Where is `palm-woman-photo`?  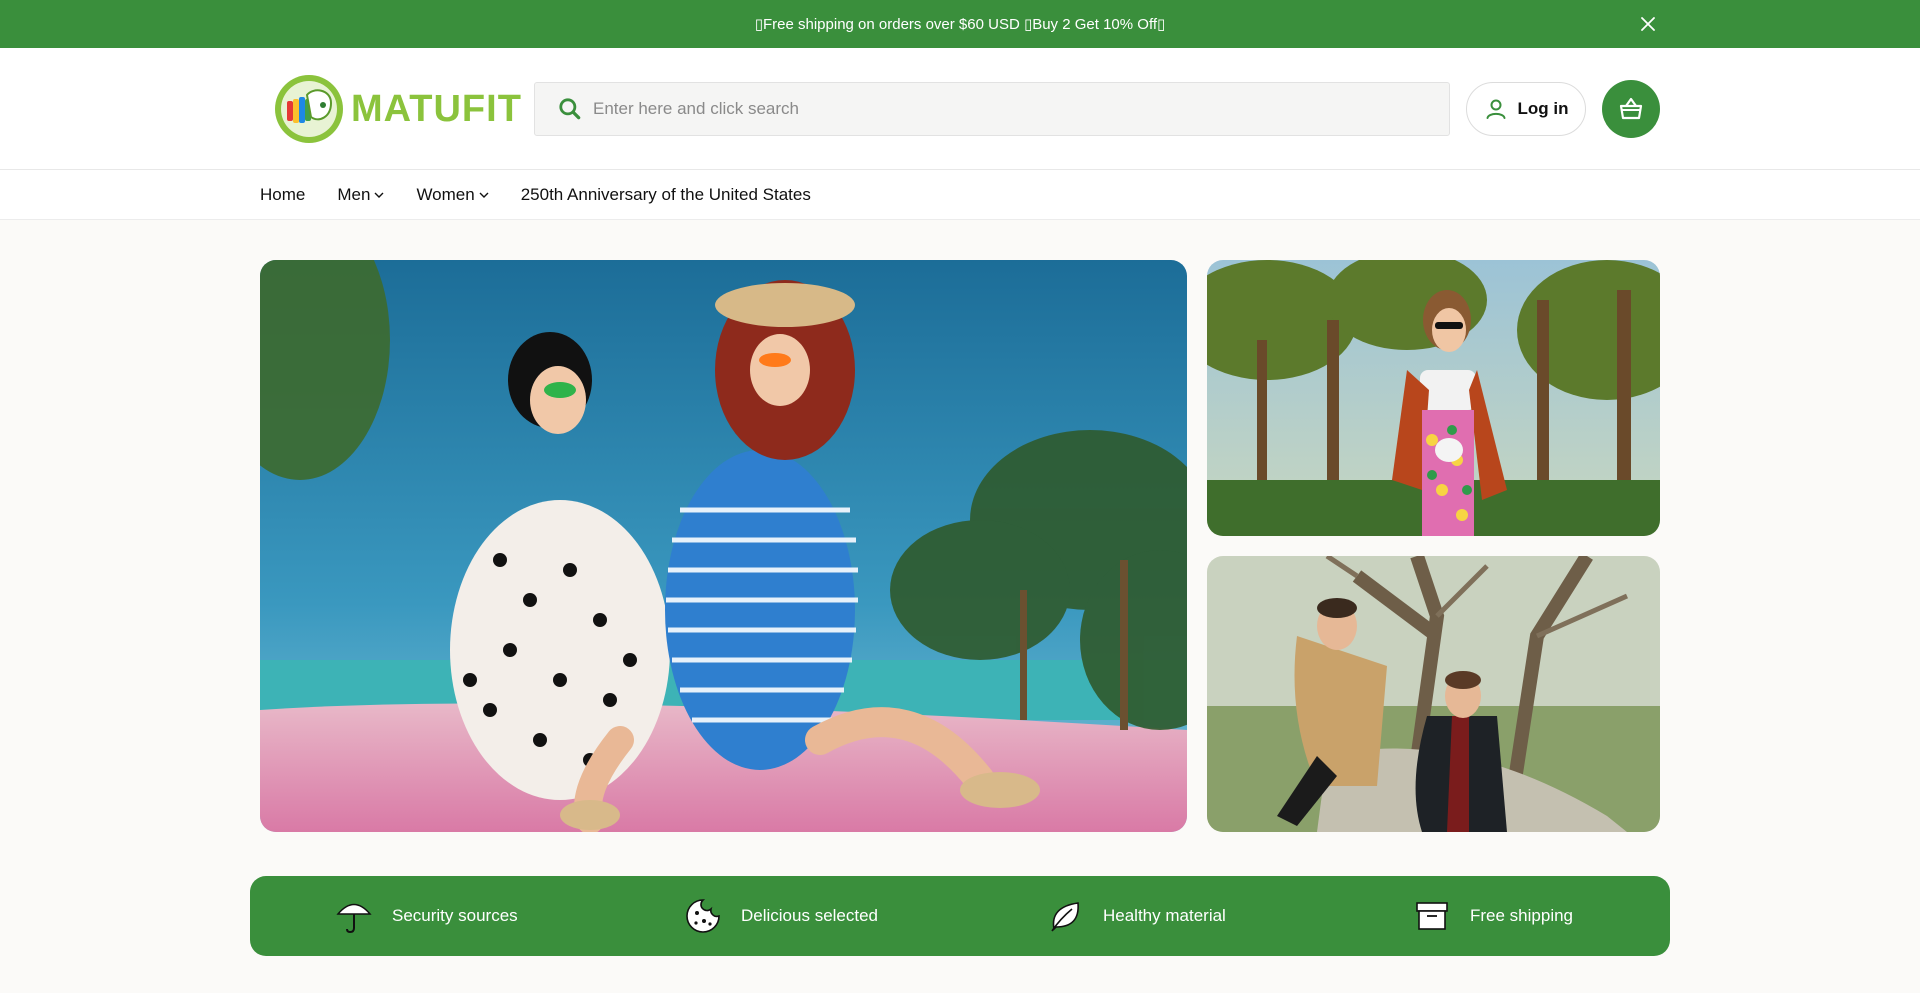 palm-woman-photo is located at coordinates (1433, 398).